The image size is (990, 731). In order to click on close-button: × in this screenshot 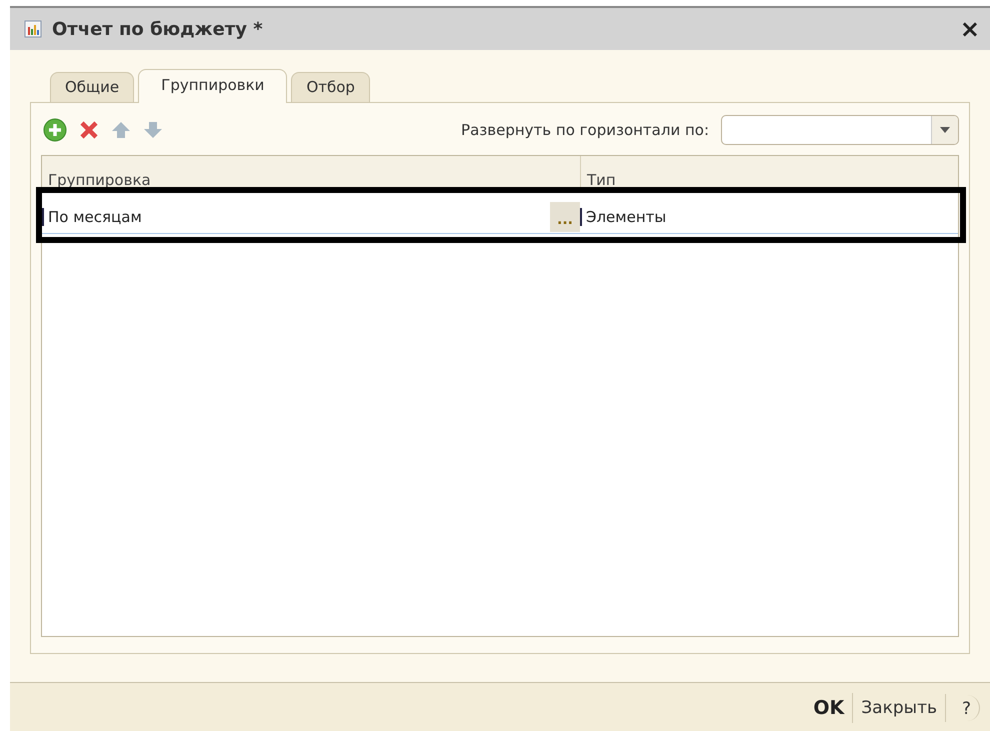, I will do `click(970, 29)`.